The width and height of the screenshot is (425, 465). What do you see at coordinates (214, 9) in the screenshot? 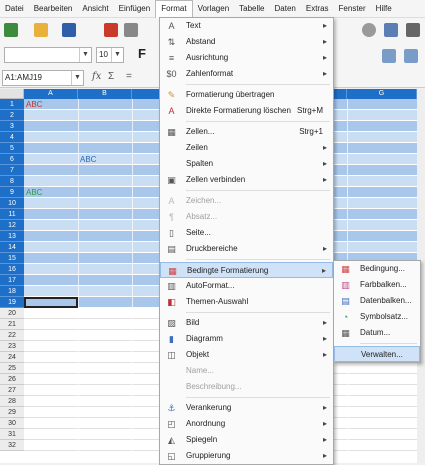
I see `menu-vorlagen: Vorlagen` at bounding box center [214, 9].